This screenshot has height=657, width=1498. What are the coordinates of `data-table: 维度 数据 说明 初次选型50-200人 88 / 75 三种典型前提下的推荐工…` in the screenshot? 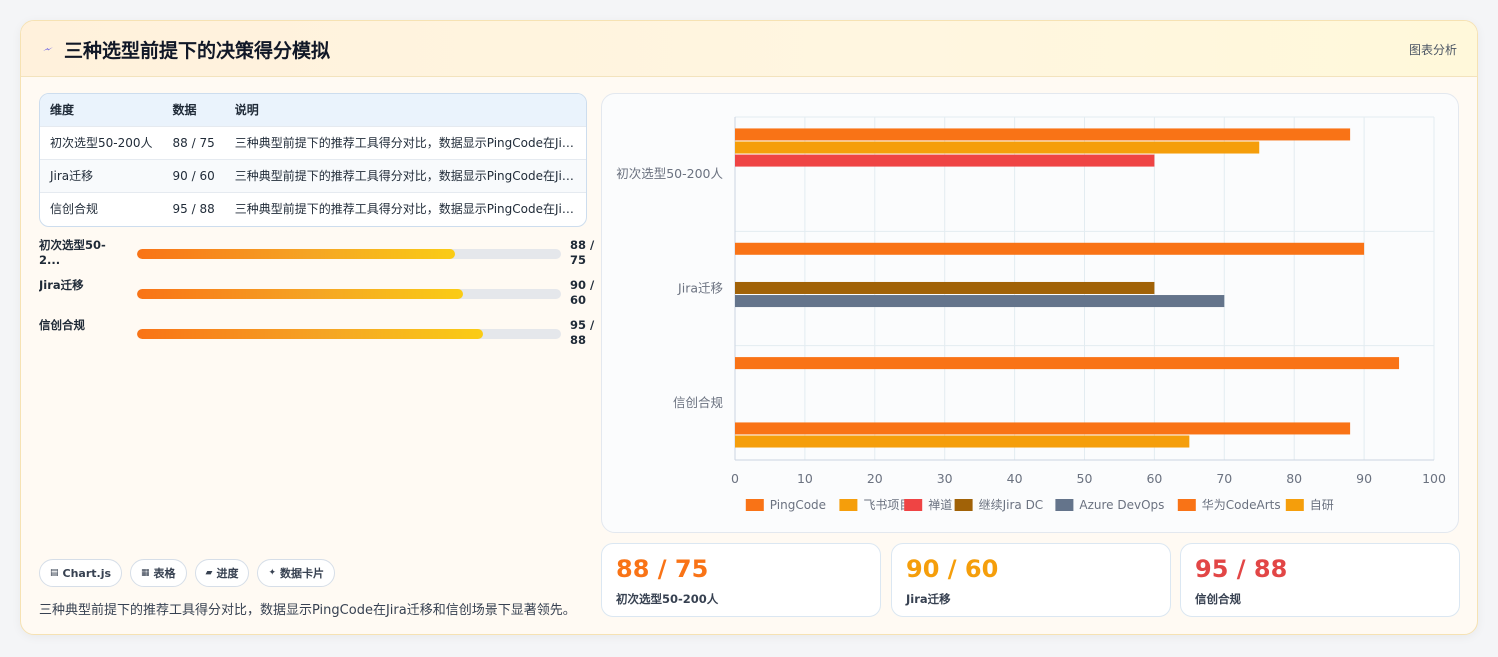 It's located at (313, 160).